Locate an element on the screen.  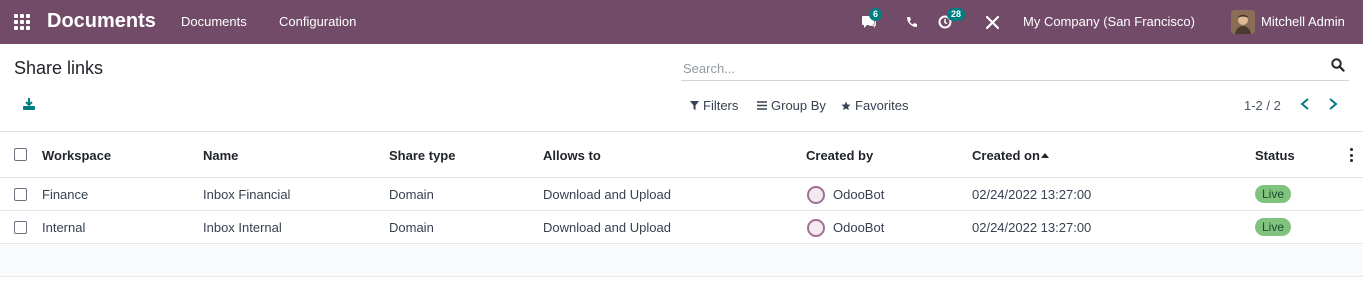
chevron-right-icon is located at coordinates (1334, 105).